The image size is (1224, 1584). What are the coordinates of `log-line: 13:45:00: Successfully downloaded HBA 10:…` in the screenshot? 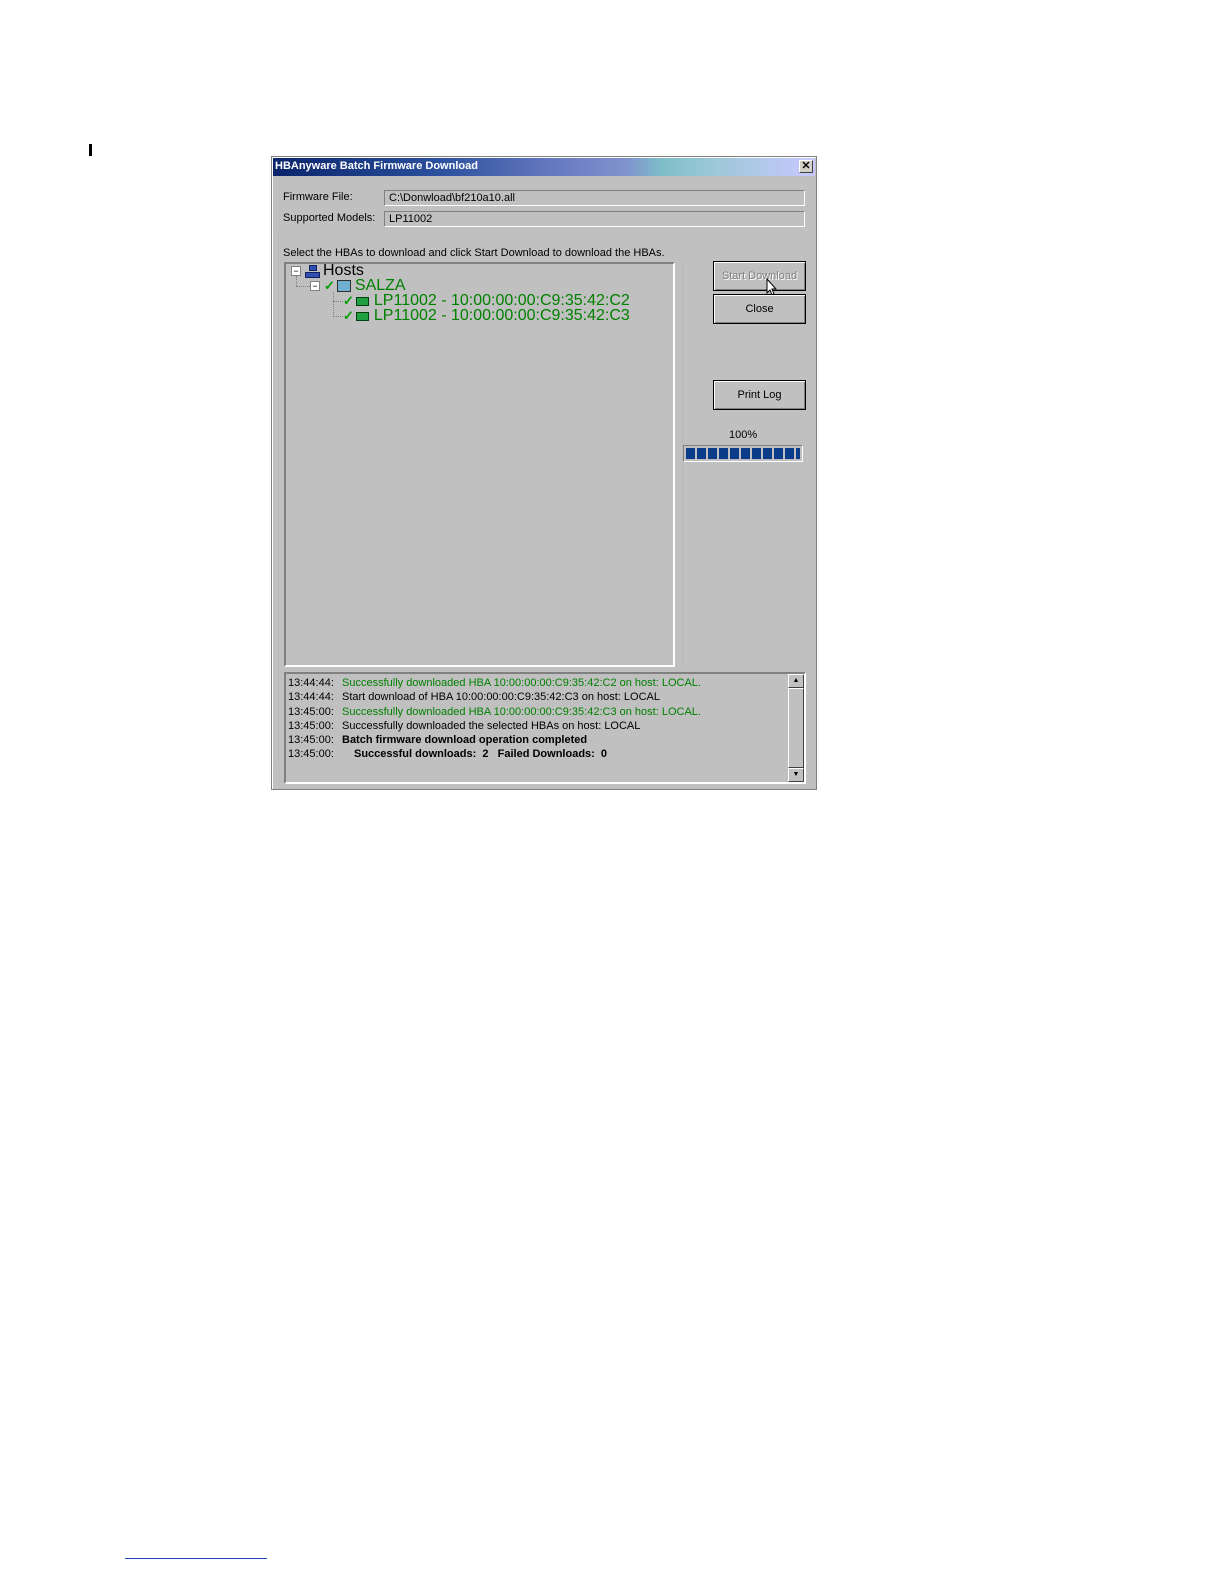 It's located at (494, 712).